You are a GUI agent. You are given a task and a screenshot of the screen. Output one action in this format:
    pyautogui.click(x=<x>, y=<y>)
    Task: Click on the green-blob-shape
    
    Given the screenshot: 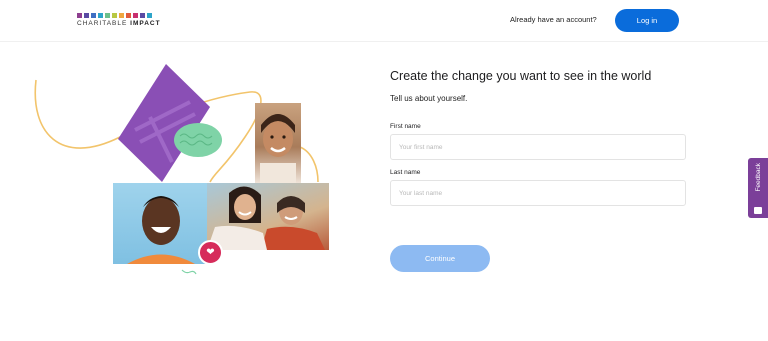 What is the action you would take?
    pyautogui.click(x=198, y=140)
    